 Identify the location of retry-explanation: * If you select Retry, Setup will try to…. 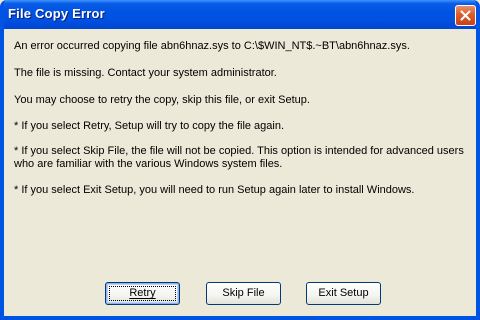
(149, 126).